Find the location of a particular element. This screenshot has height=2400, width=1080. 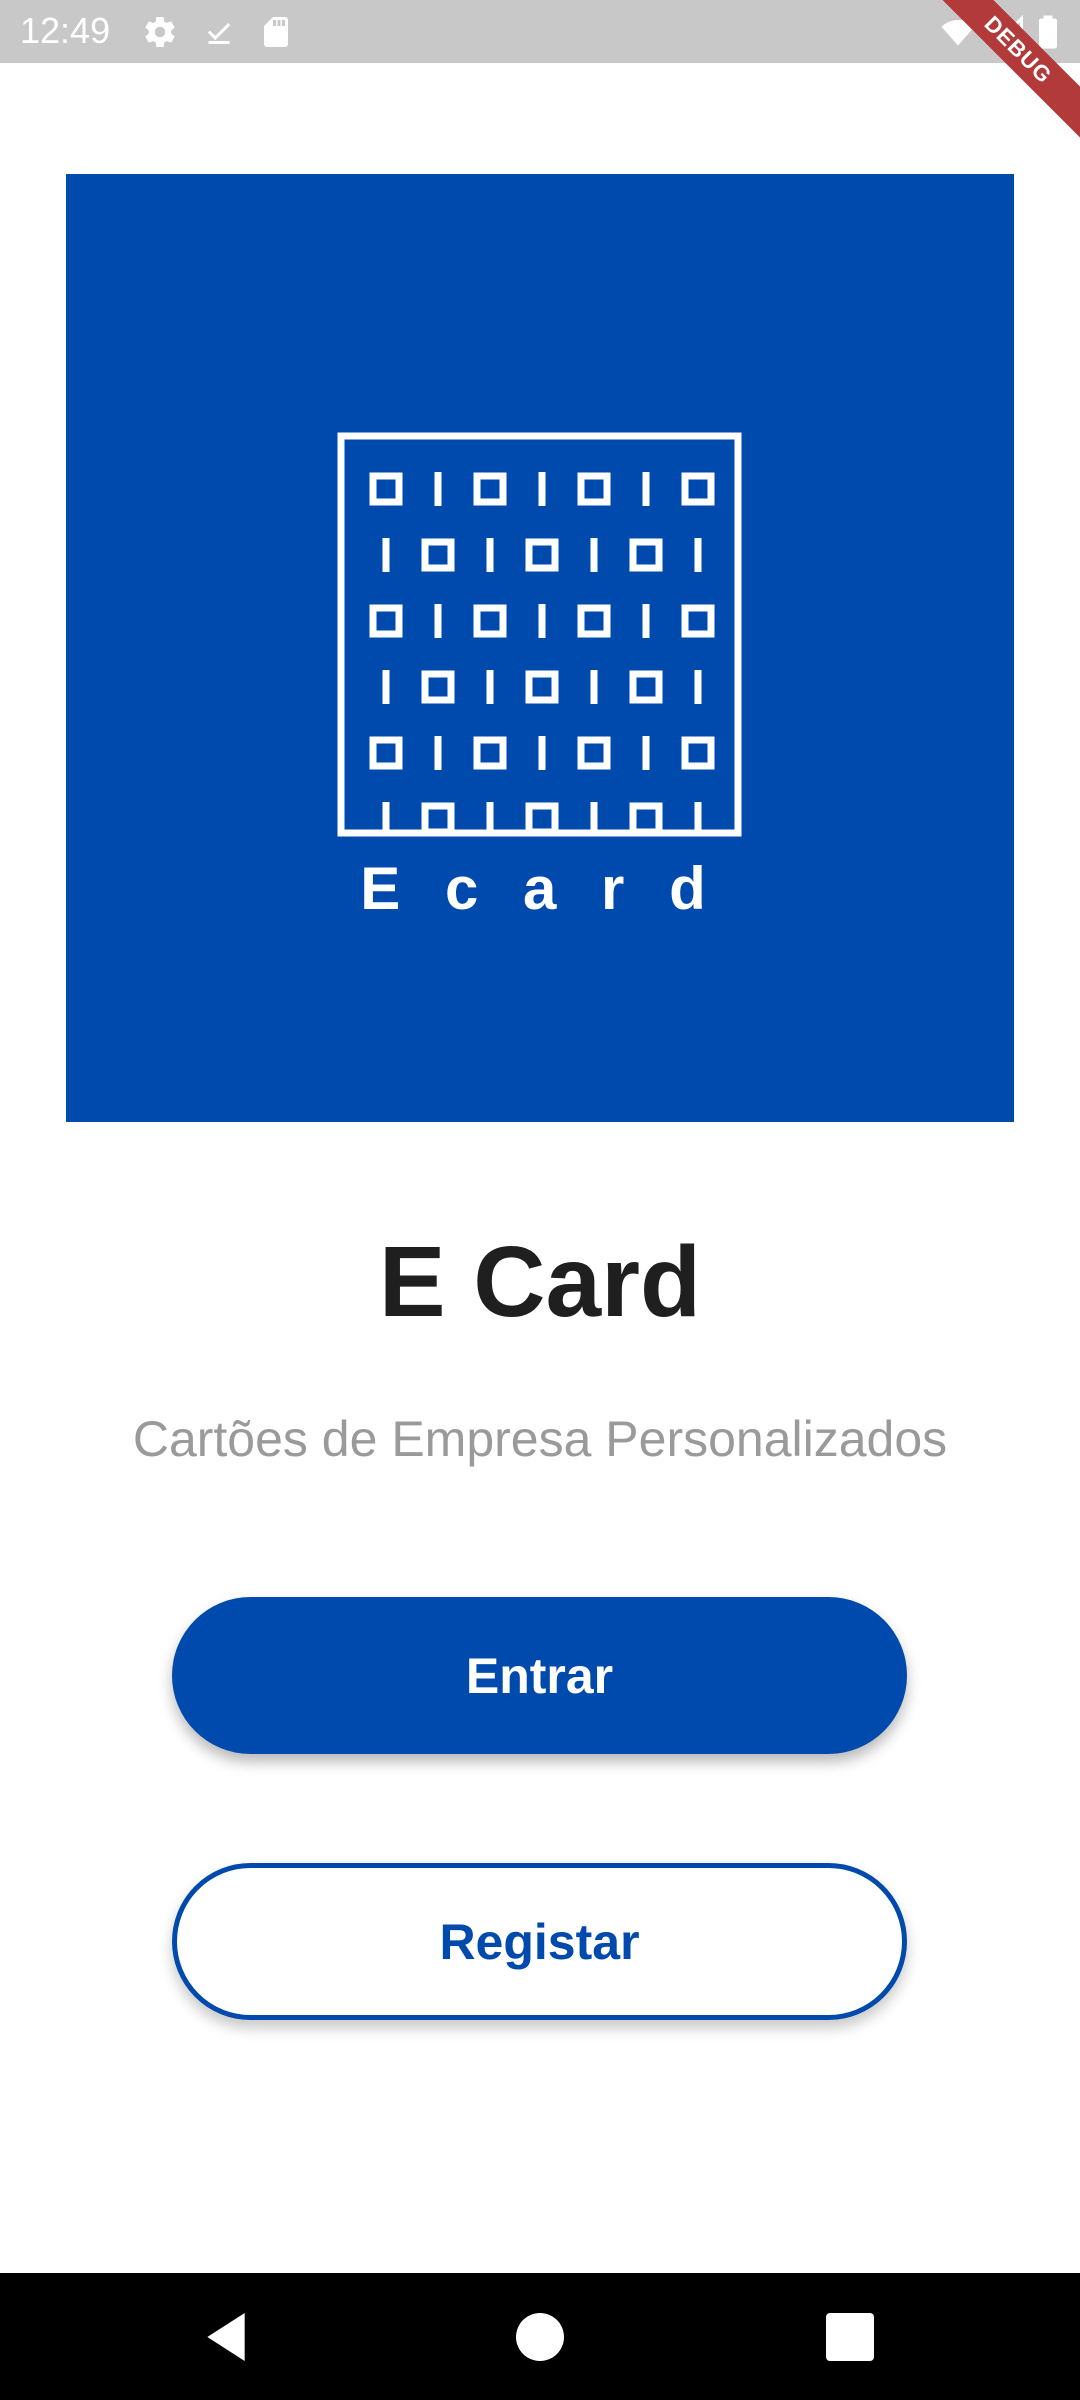

ecard-logo-graphic: E c a r d is located at coordinates (539, 677).